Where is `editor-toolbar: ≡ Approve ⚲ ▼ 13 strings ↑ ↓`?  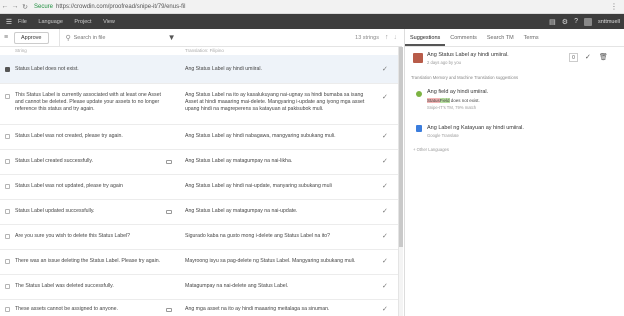
editor-toolbar: ≡ Approve ⚲ ▼ 13 strings ↑ ↓ is located at coordinates (201, 37).